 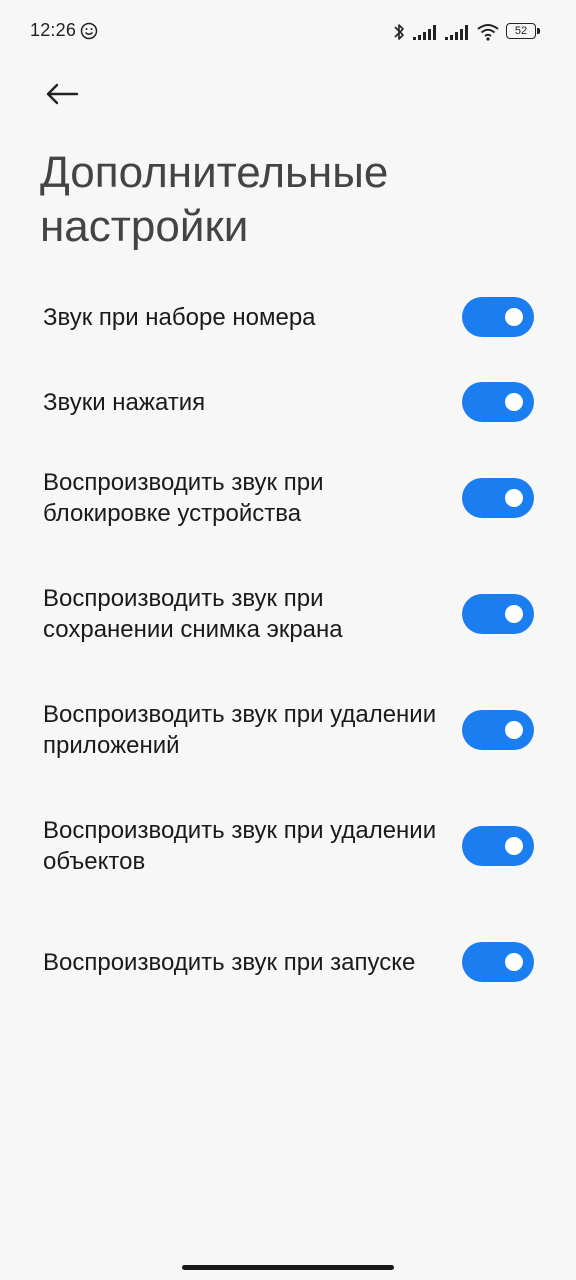 I want to click on bluetooth-icon, so click(x=399, y=32).